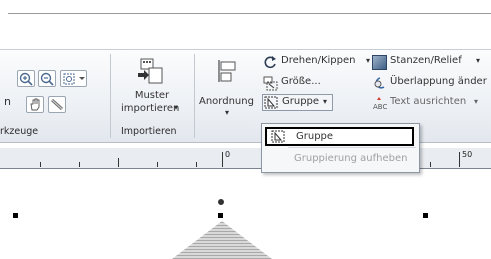 This screenshot has height=259, width=491. I want to click on embroidery-pattern, so click(222, 240).